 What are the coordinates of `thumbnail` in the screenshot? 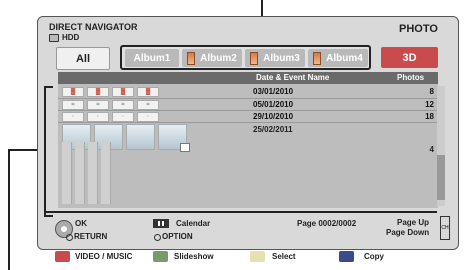 It's located at (140, 137).